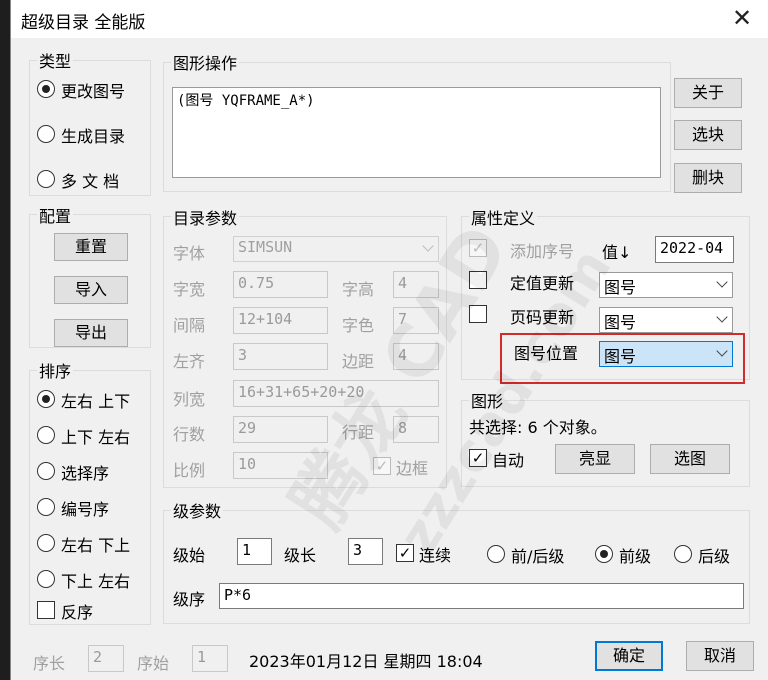 The height and width of the screenshot is (680, 768). Describe the element at coordinates (405, 553) in the screenshot. I see `continuous-checkbox: ✓` at that location.